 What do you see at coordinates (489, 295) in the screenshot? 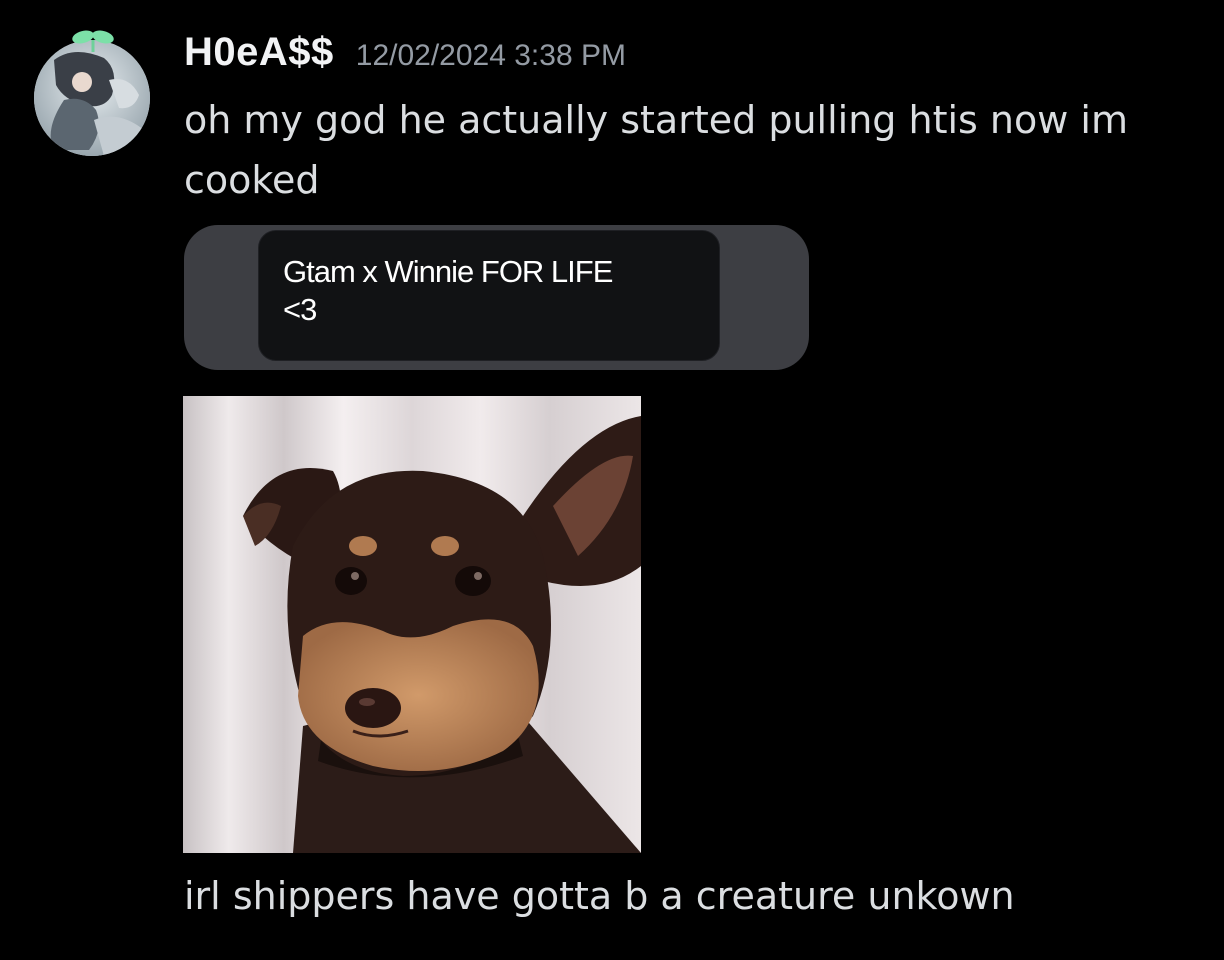
I see `quoted-message-card: Gtam x Winnie FOR LIFE <3` at bounding box center [489, 295].